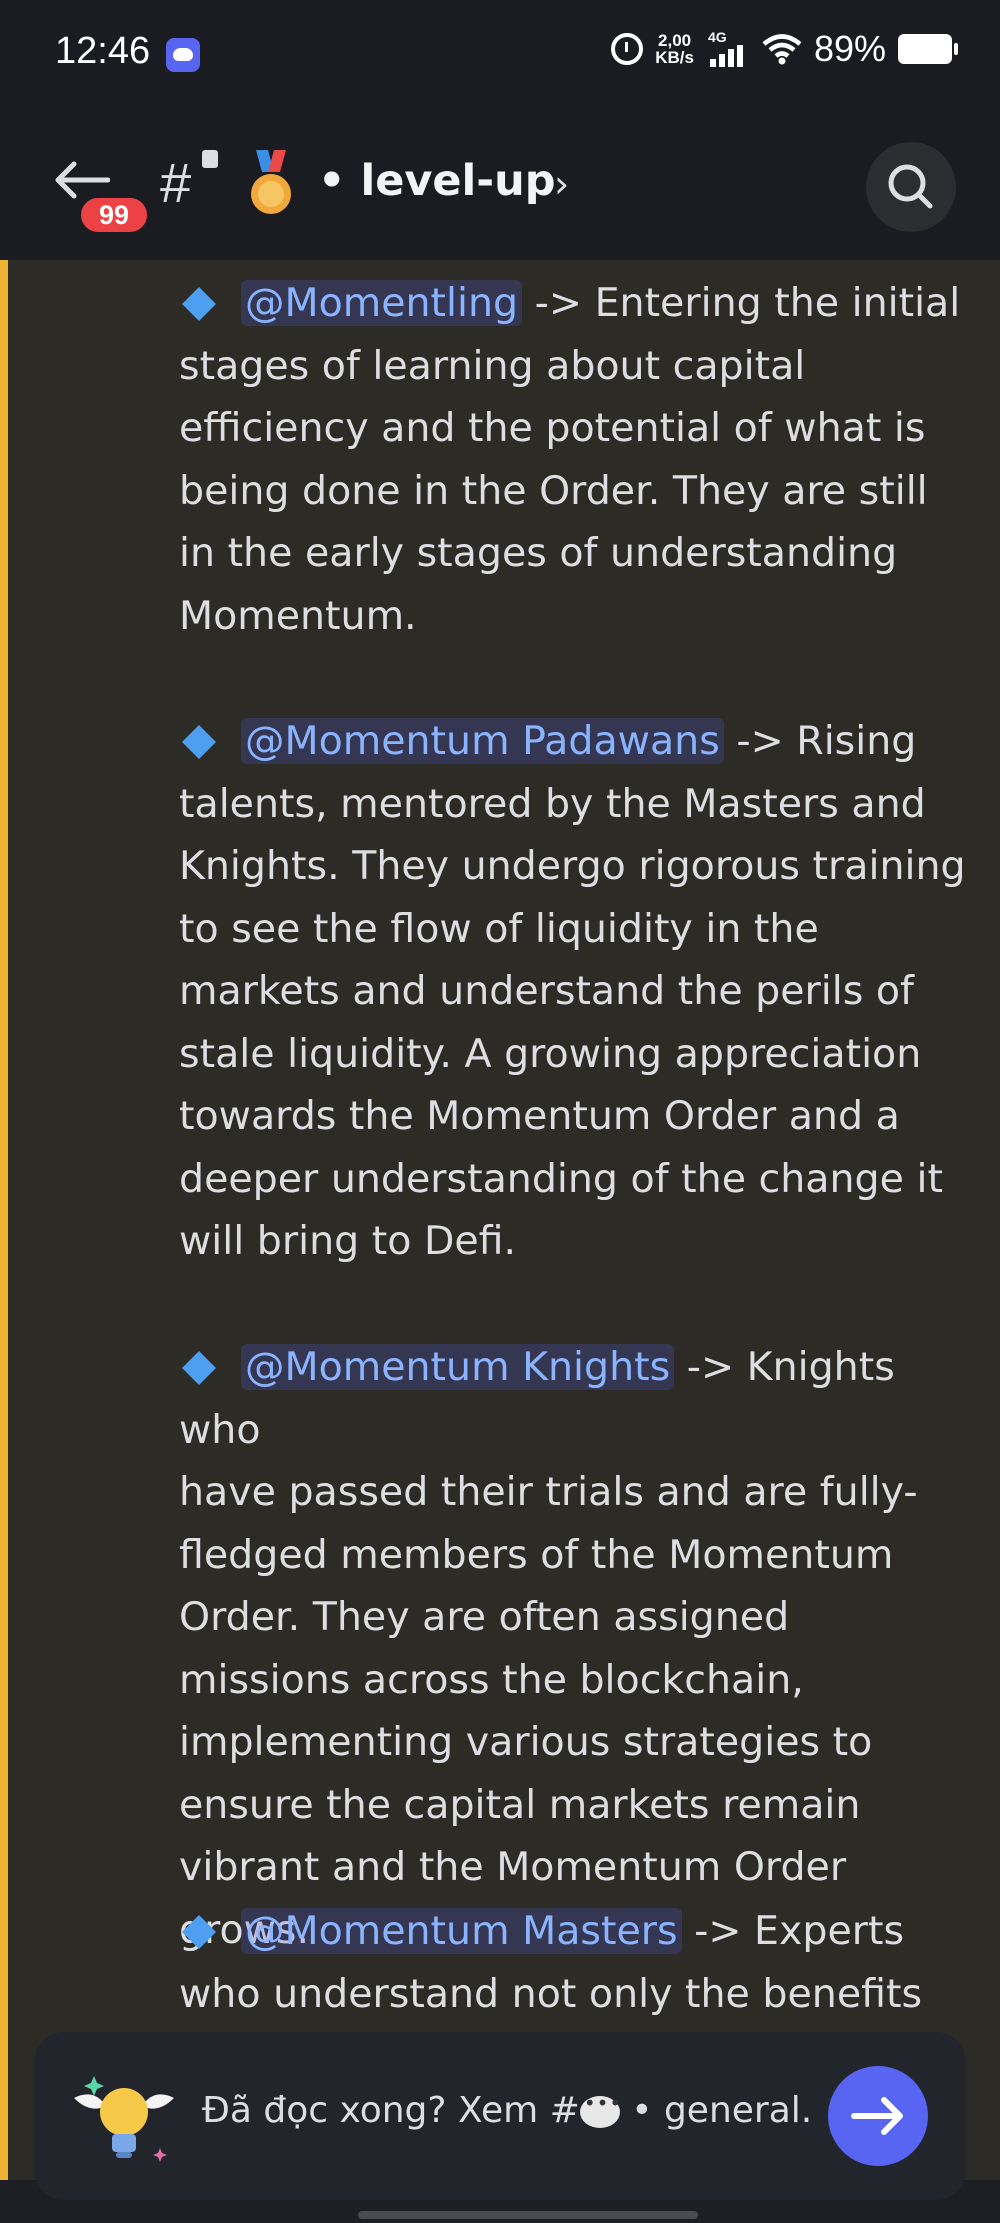 The width and height of the screenshot is (1000, 2223). What do you see at coordinates (183, 55) in the screenshot?
I see `discord-notification-icon` at bounding box center [183, 55].